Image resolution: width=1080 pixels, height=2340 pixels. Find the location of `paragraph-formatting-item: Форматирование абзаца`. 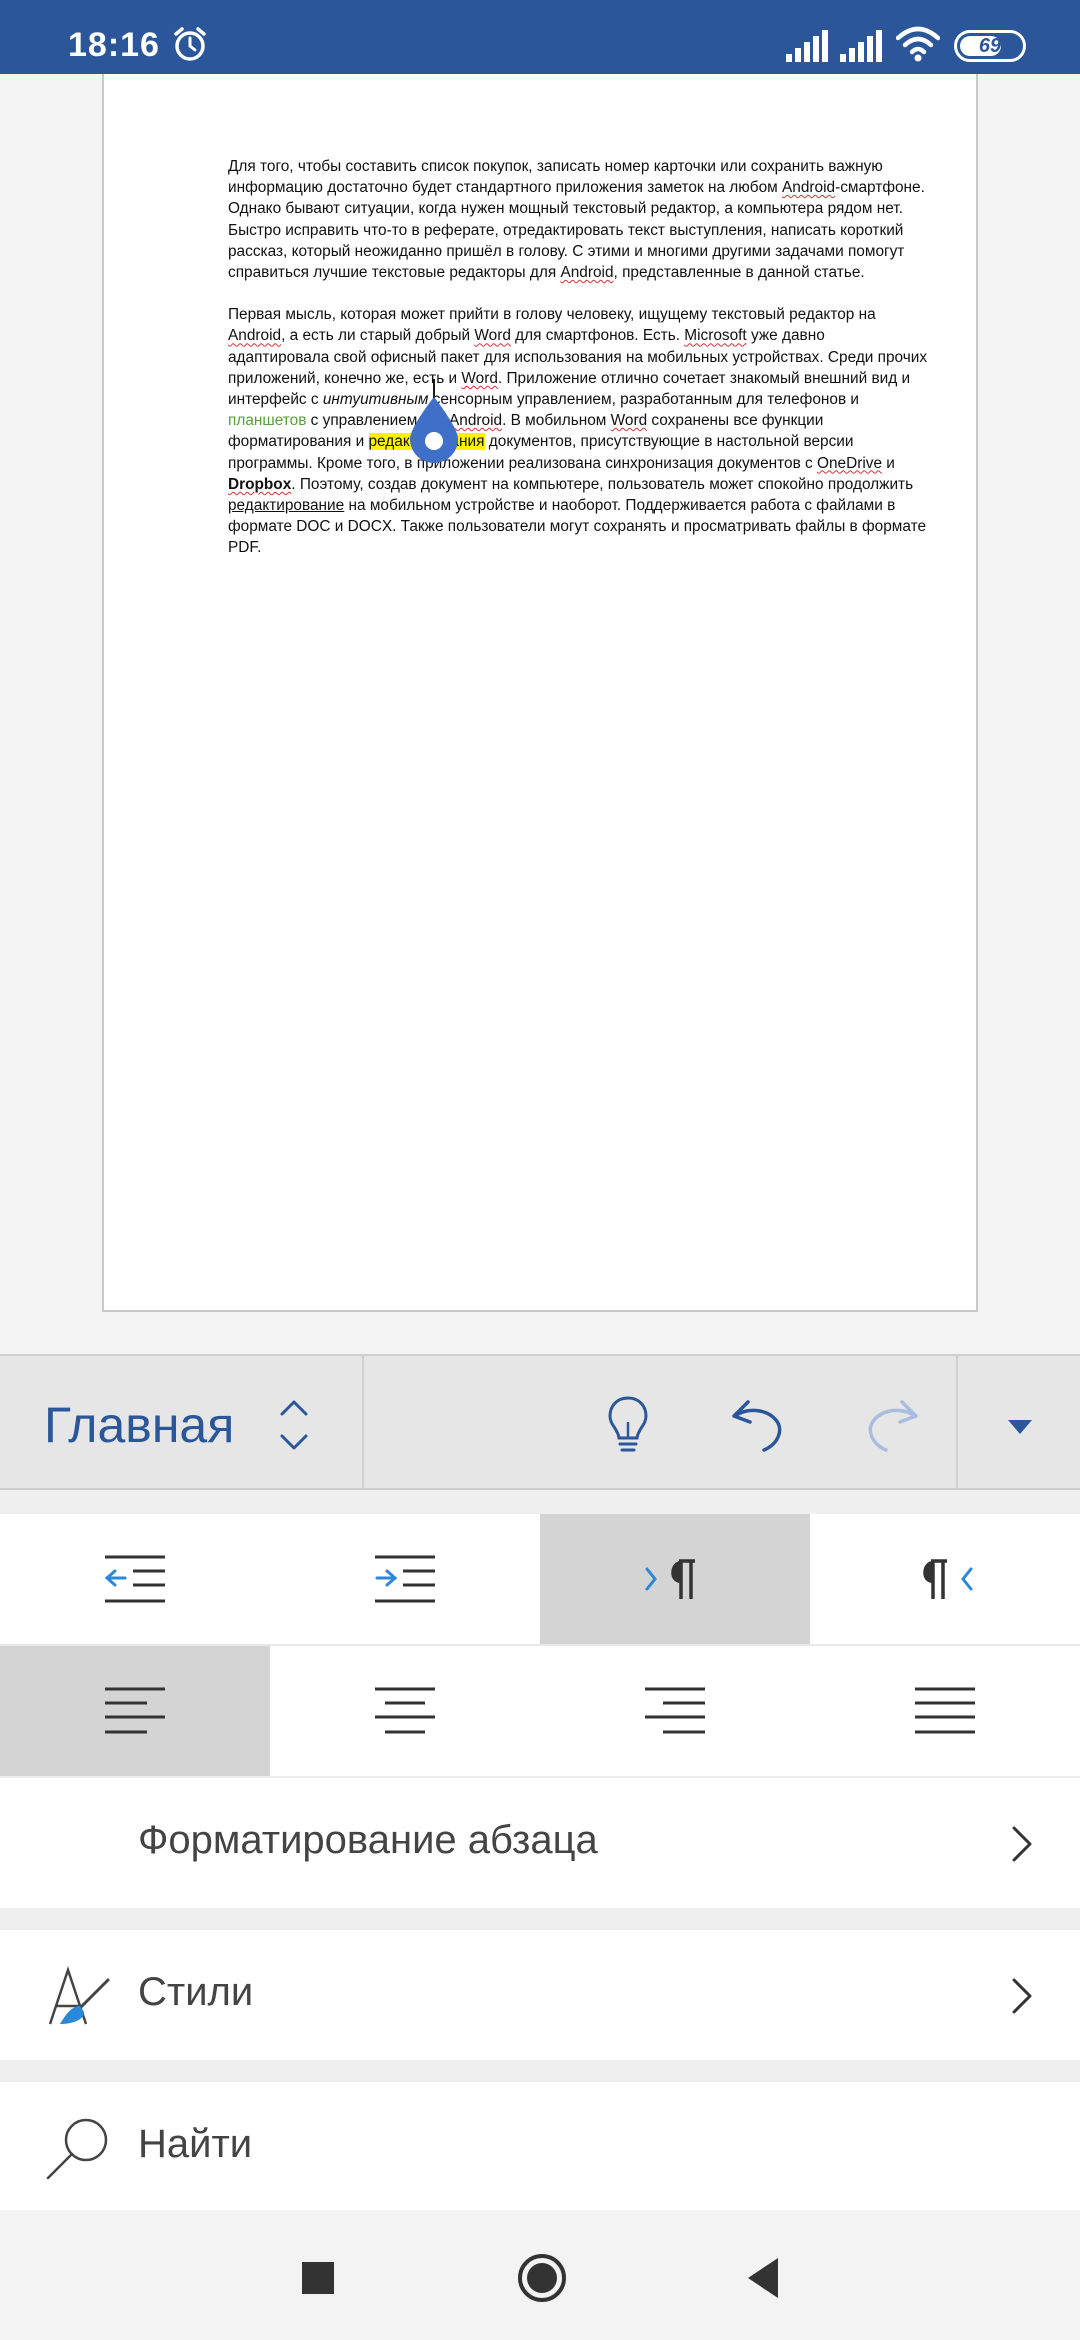

paragraph-formatting-item: Форматирование абзаца is located at coordinates (540, 1843).